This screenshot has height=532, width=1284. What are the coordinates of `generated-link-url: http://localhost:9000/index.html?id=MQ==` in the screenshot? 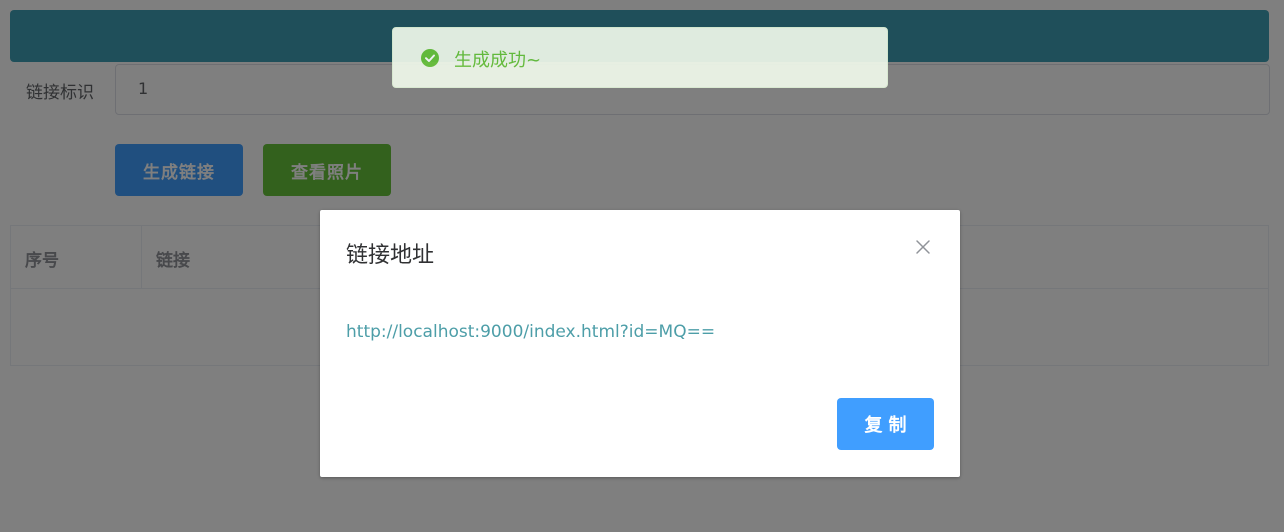 It's located at (531, 332).